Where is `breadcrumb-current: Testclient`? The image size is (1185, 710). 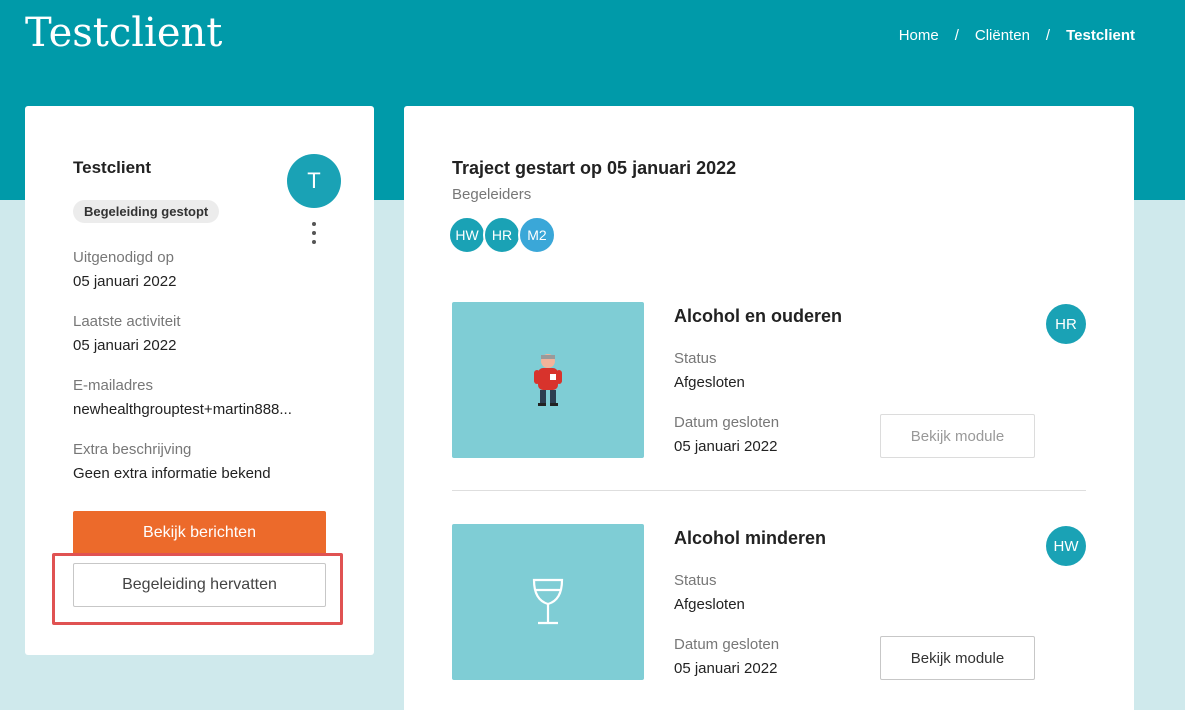
breadcrumb-current: Testclient is located at coordinates (1100, 35).